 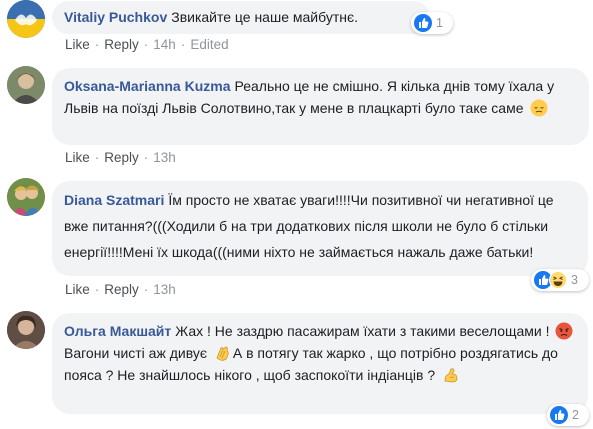 I want to click on haha-icon, so click(x=558, y=280).